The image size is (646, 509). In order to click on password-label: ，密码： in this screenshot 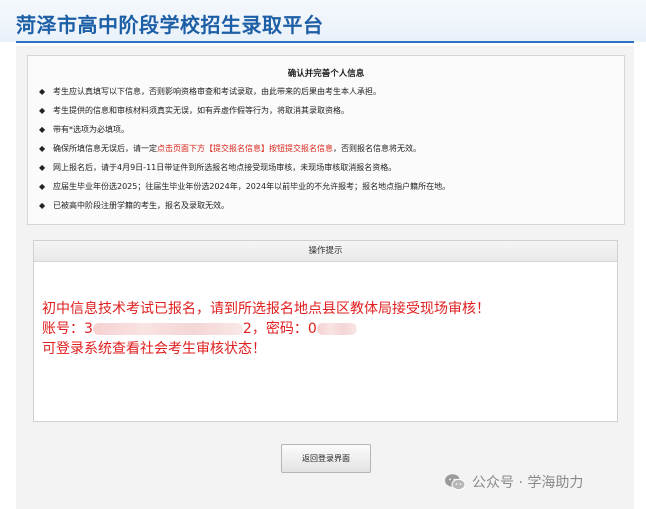, I will do `click(279, 329)`.